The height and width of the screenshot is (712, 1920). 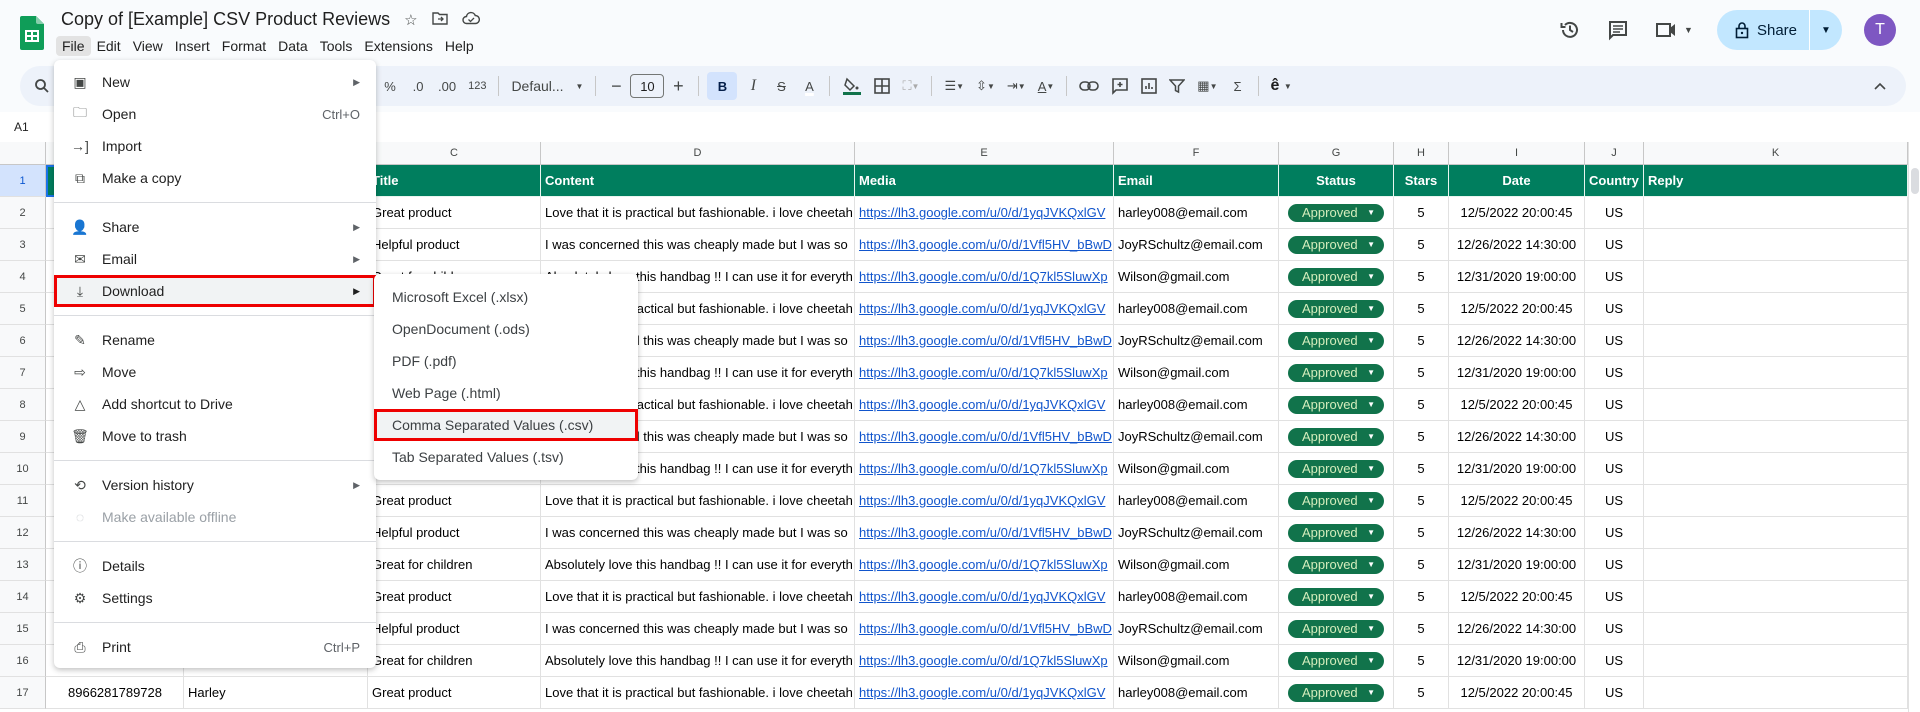 I want to click on column-header-f: F, so click(x=1196, y=153).